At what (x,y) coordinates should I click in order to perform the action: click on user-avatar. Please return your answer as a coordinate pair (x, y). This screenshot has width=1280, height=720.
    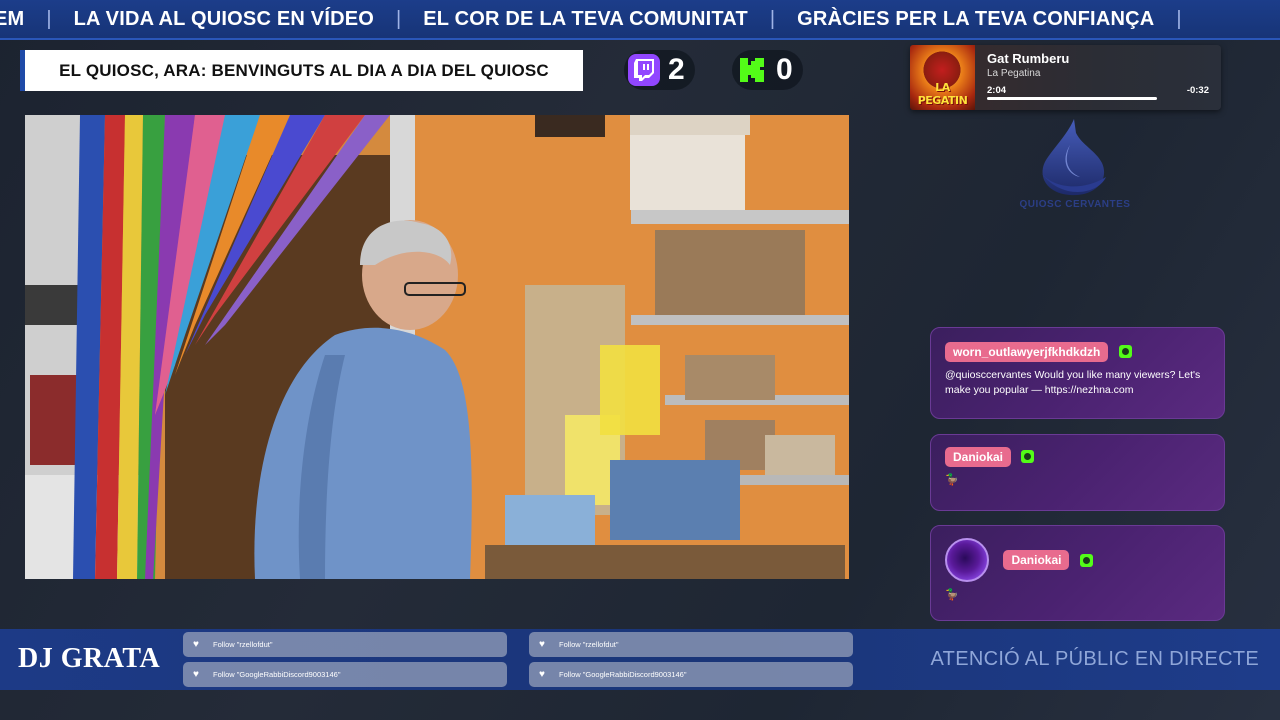
    Looking at the image, I should click on (967, 560).